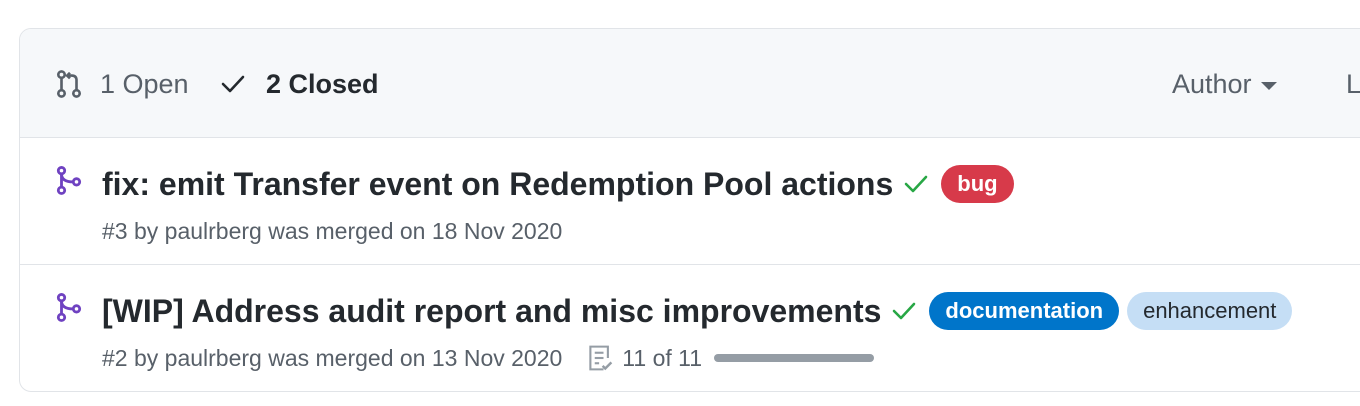 Image resolution: width=1360 pixels, height=406 pixels. Describe the element at coordinates (1353, 84) in the screenshot. I see `label-filter-dropdown: Label` at that location.